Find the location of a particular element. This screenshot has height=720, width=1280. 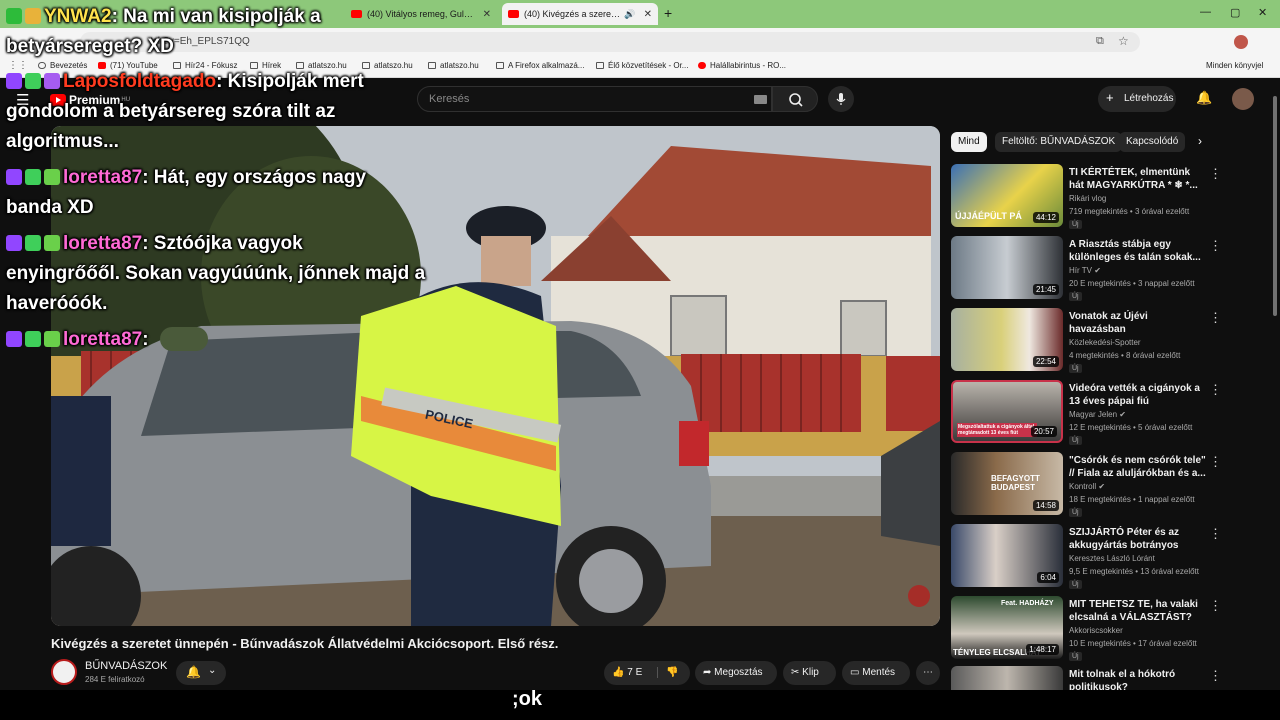

subtitle-text: ;ok is located at coordinates (527, 699).